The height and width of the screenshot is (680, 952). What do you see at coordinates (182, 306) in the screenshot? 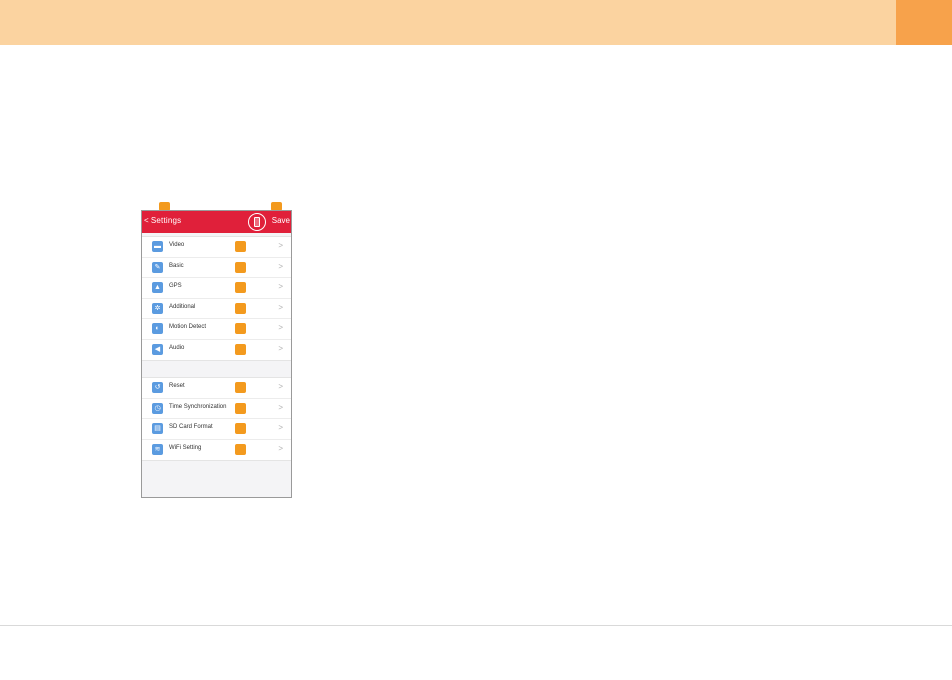
I see `settings-row-label: Additional` at bounding box center [182, 306].